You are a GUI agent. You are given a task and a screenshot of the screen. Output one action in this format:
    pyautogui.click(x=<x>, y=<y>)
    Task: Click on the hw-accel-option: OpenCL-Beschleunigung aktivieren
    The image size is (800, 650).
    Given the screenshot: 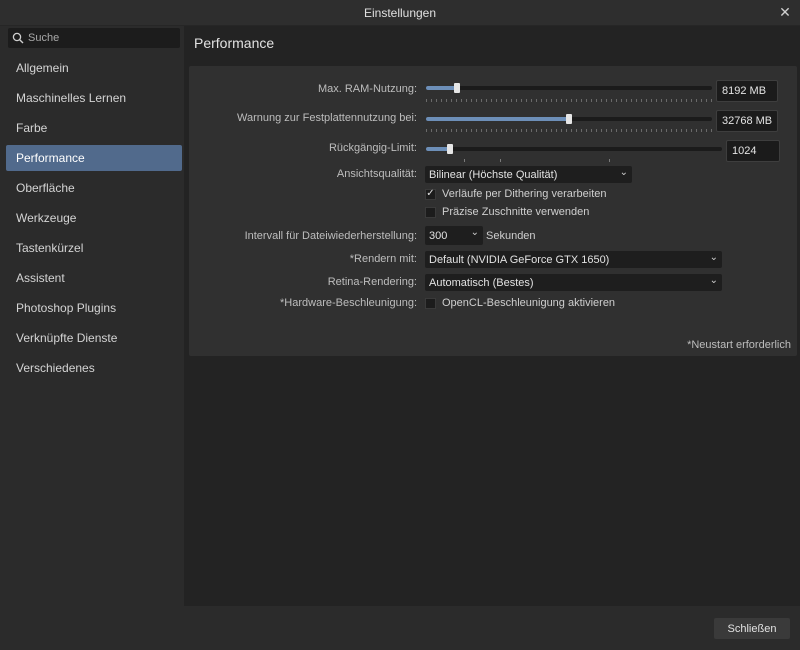 What is the action you would take?
    pyautogui.click(x=520, y=303)
    